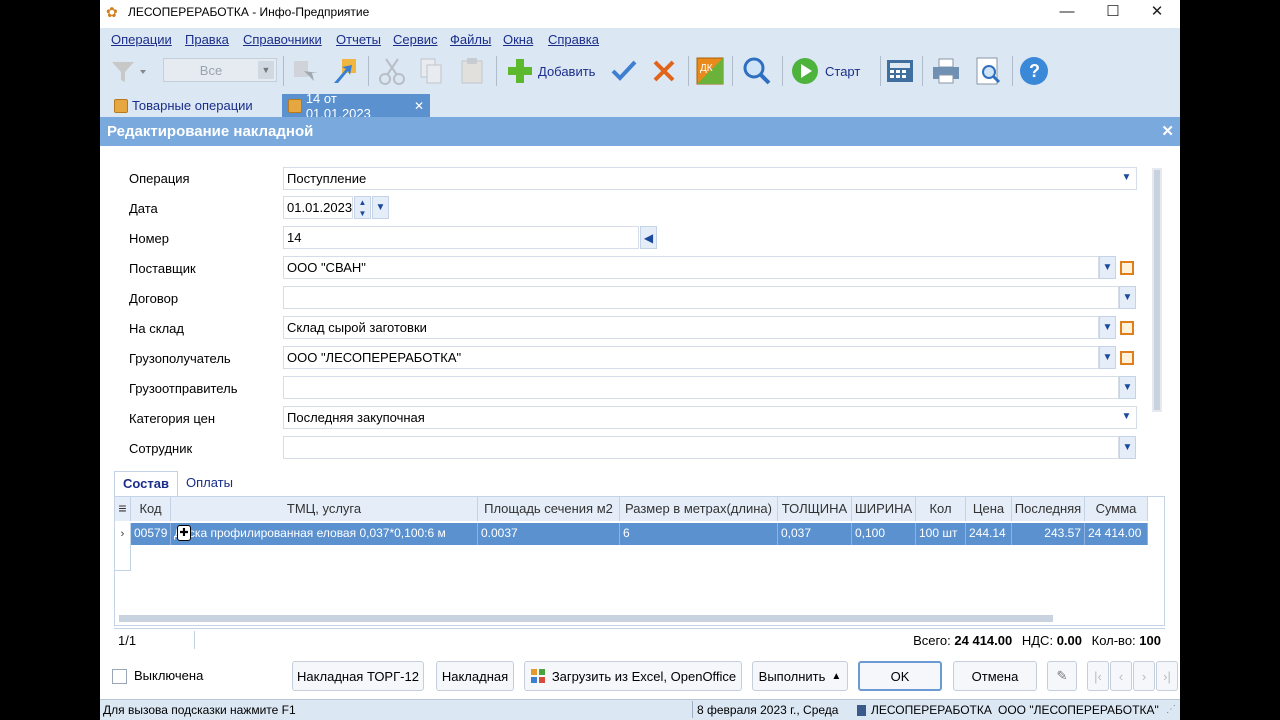 The width and height of the screenshot is (1280, 720). I want to click on start-button: Старт, so click(824, 71).